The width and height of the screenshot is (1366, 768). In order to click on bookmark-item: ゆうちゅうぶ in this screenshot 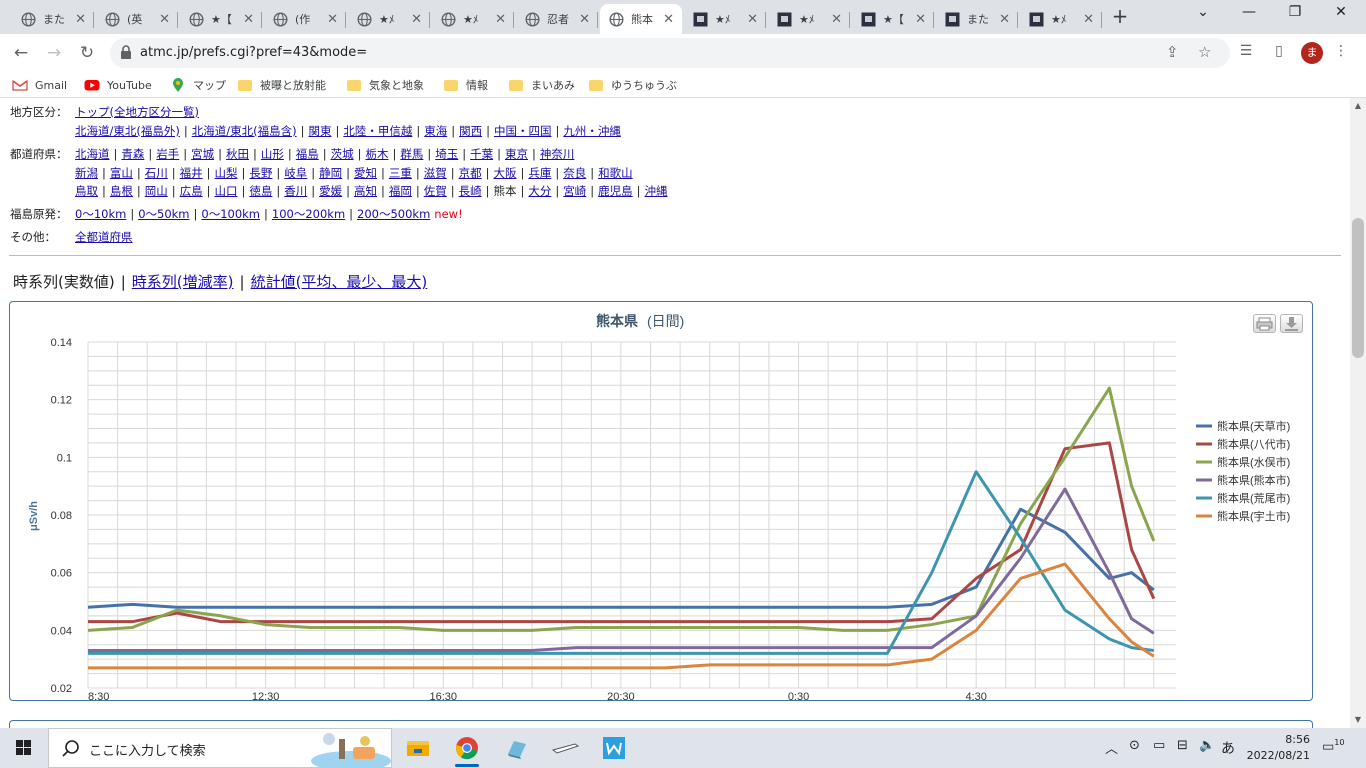, I will do `click(633, 85)`.